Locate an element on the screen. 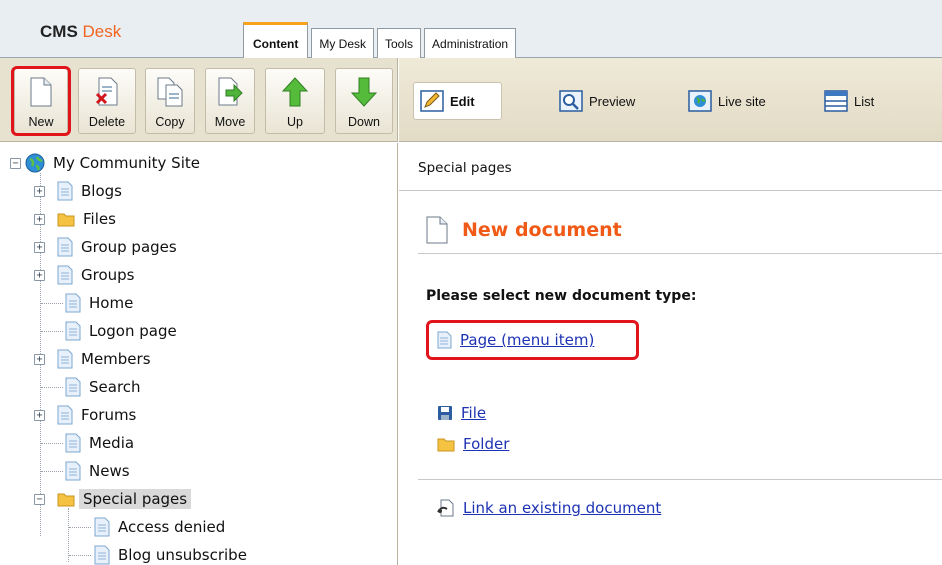 This screenshot has width=942, height=565. preview-mode-label: Preview is located at coordinates (612, 101).